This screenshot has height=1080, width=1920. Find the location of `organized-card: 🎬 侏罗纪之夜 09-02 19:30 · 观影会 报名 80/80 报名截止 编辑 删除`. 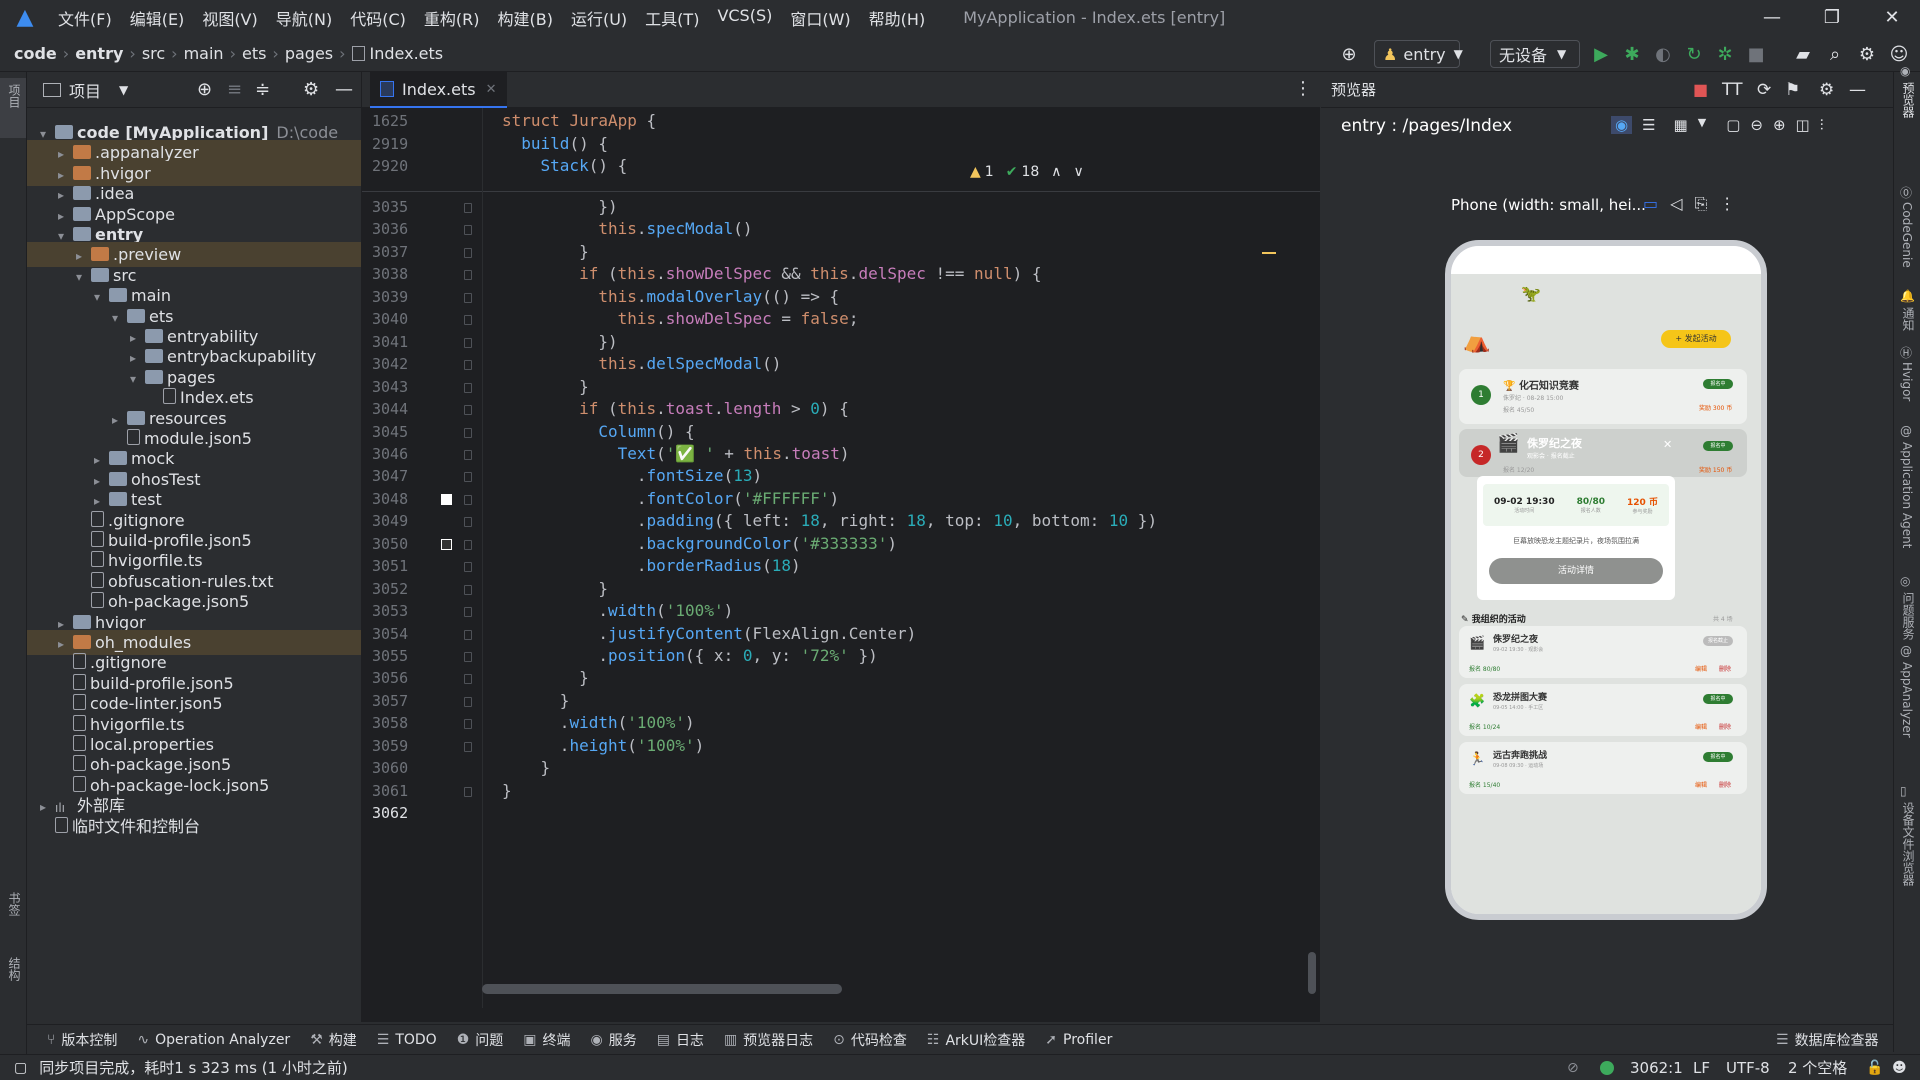

organized-card: 🎬 侏罗纪之夜 09-02 19:30 · 观影会 报名 80/80 报名截止 编辑 删除 is located at coordinates (1603, 652).